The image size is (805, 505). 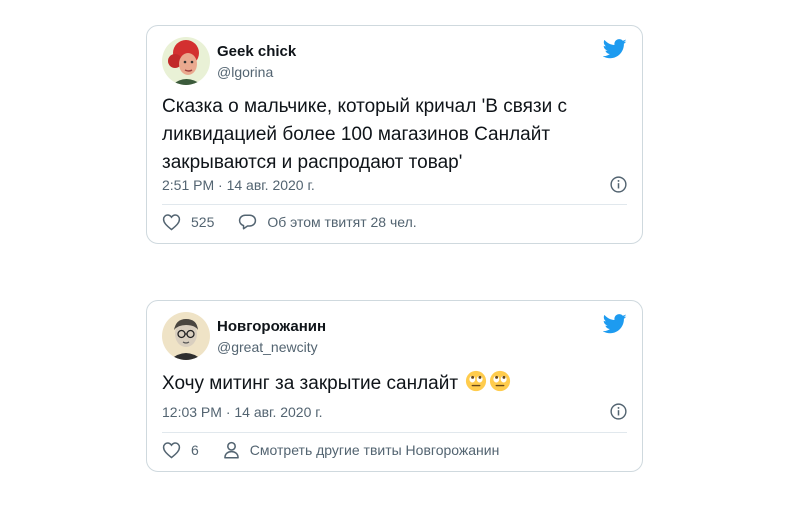 I want to click on tweet-actions: 525 Об этом твитят 28 чел., so click(x=289, y=222).